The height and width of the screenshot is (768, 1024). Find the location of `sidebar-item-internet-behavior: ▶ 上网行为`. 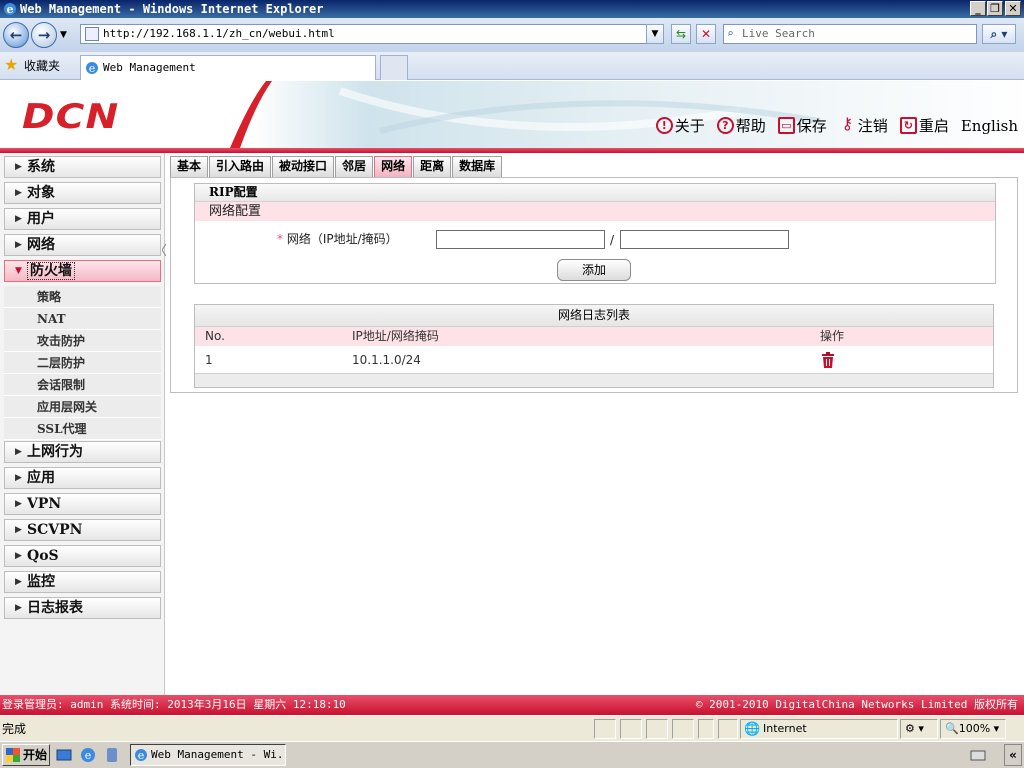

sidebar-item-internet-behavior: ▶ 上网行为 is located at coordinates (82, 452).